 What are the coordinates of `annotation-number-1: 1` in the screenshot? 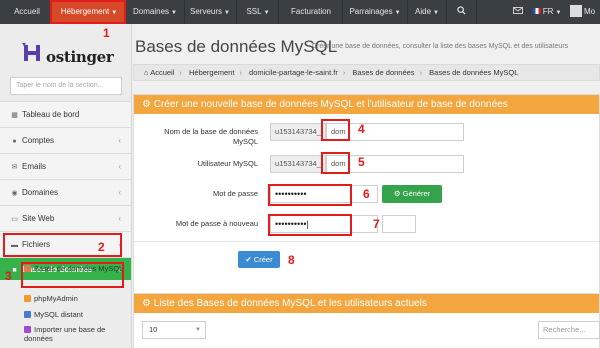 It's located at (106, 33).